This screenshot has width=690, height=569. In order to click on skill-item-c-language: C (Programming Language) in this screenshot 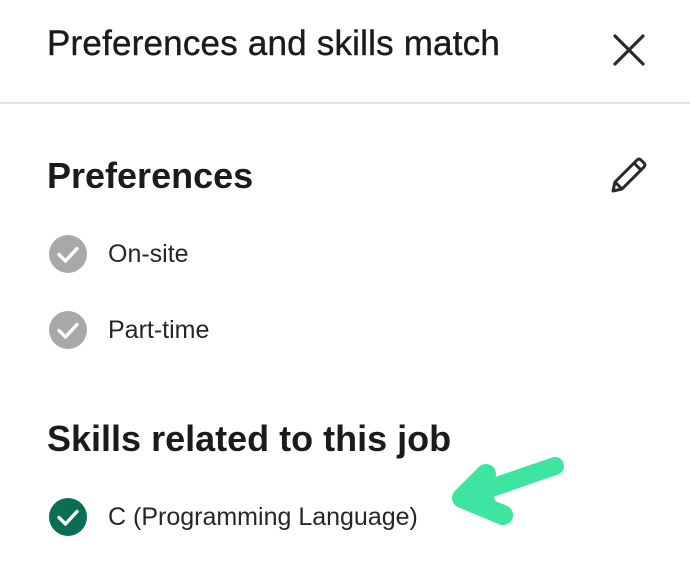, I will do `click(233, 517)`.